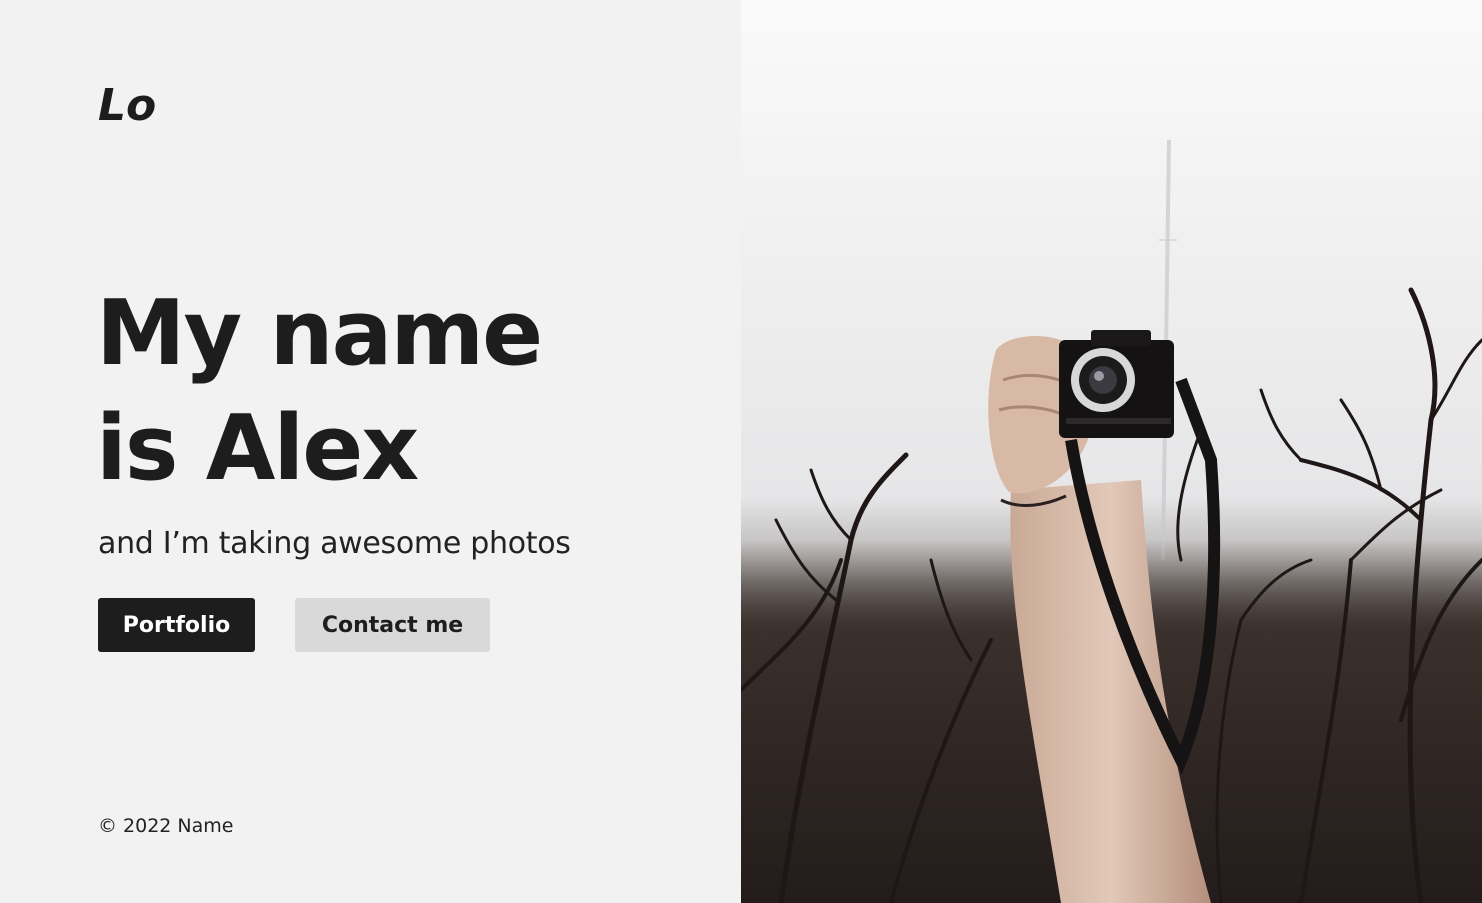 This screenshot has height=903, width=1482. I want to click on hero-headline-line-2: is Alex, so click(257, 448).